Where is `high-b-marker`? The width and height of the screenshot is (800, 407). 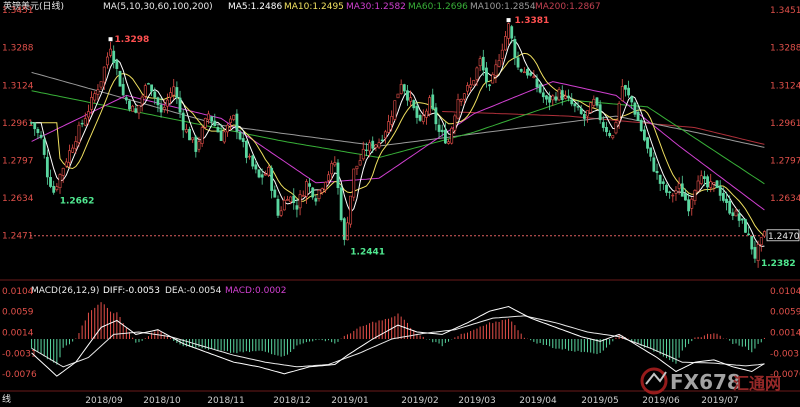
high-b-marker is located at coordinates (110, 39).